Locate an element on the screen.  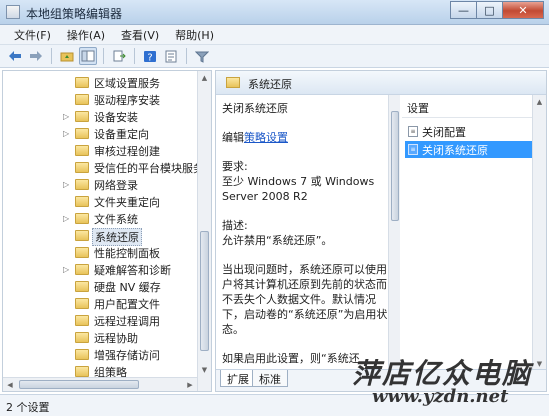
requirements-label: 要求: is located at coordinates (235, 166).